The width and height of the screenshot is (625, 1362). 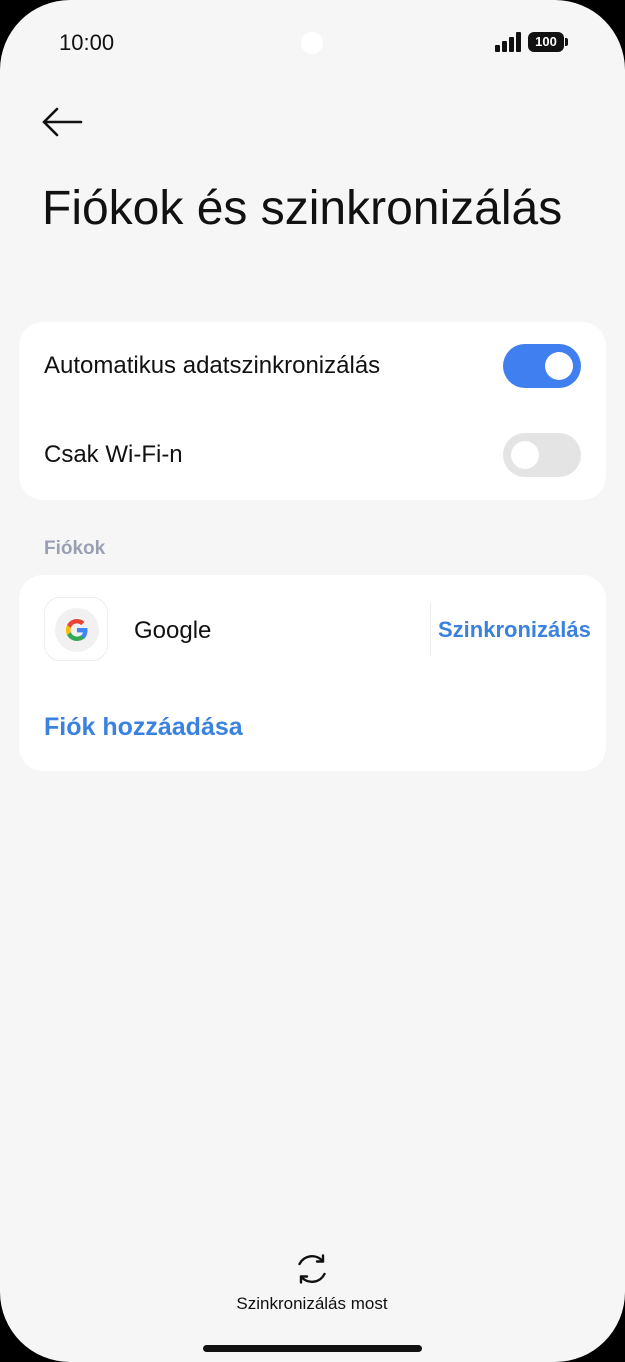 I want to click on account-row-google: Google Szinkronizálás, so click(x=312, y=630).